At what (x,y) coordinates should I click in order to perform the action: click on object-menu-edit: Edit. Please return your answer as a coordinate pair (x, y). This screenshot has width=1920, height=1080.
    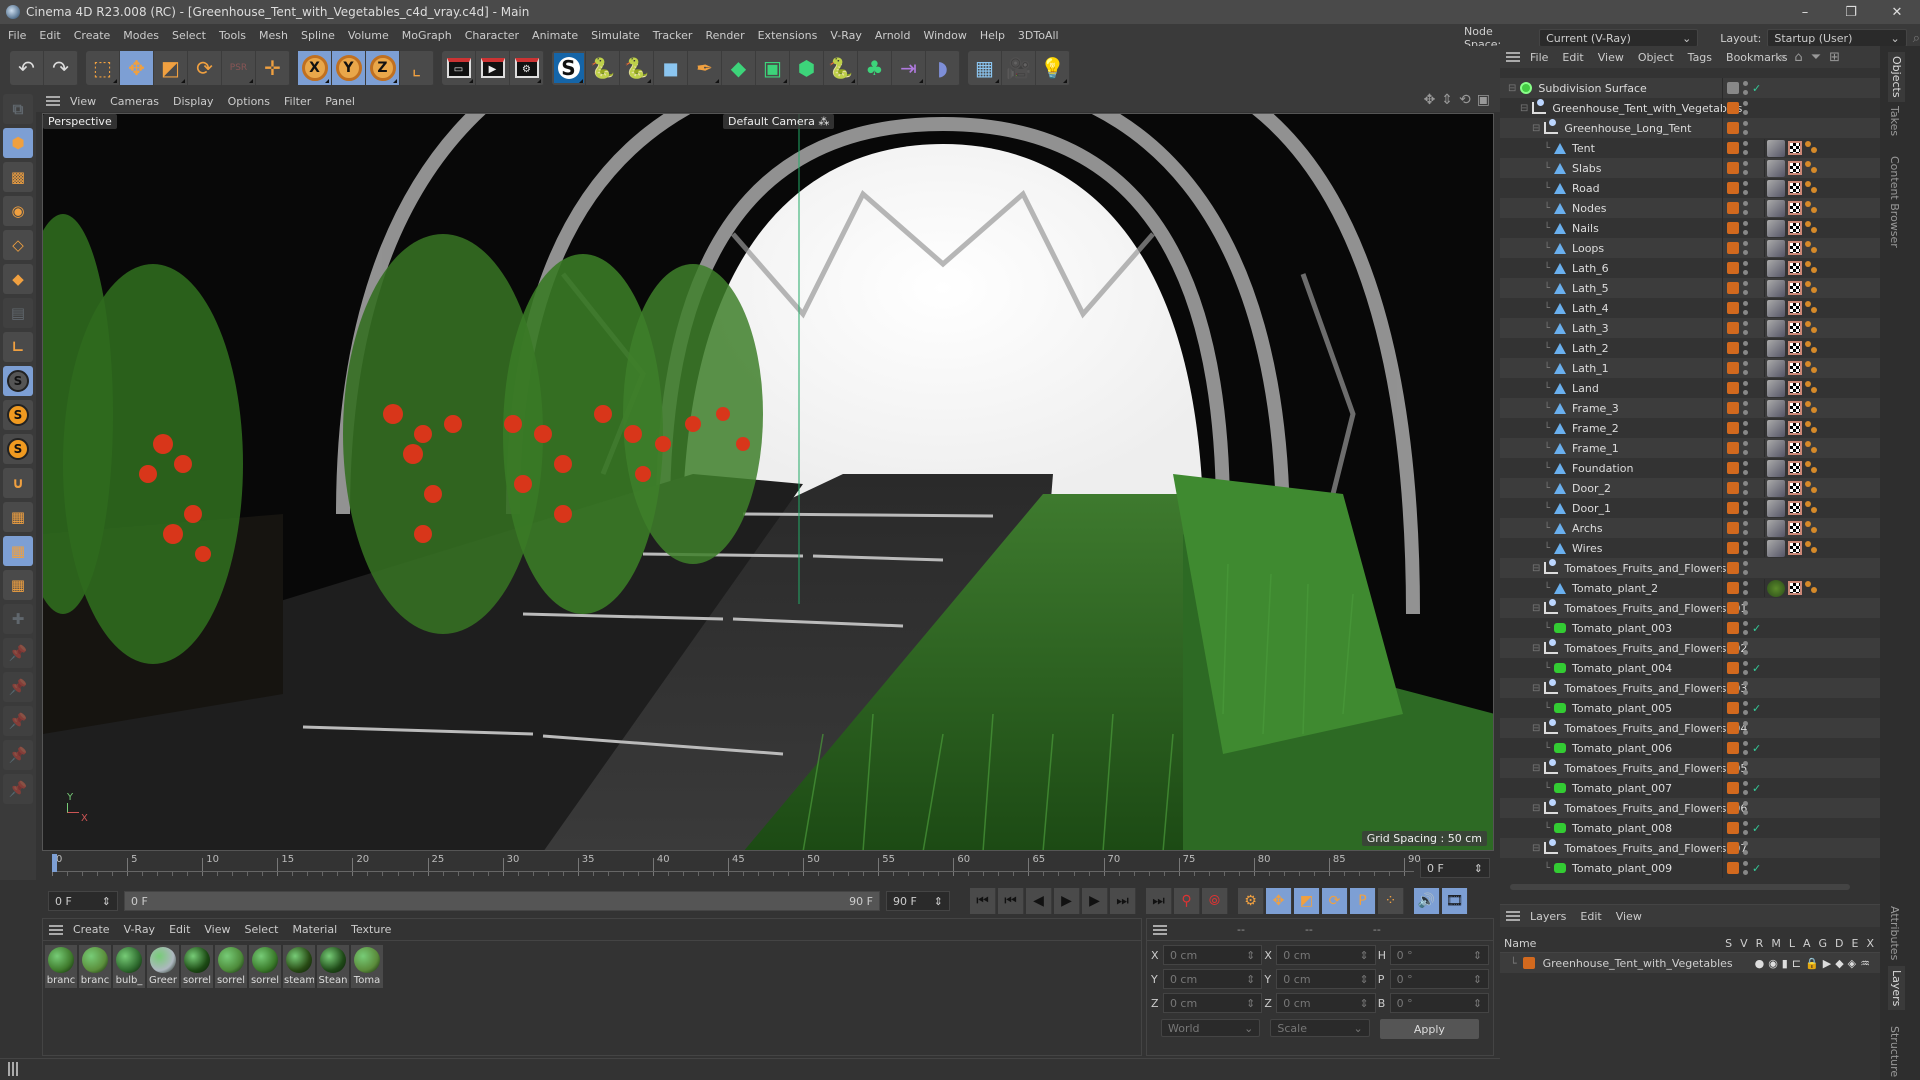
    Looking at the image, I should click on (1572, 57).